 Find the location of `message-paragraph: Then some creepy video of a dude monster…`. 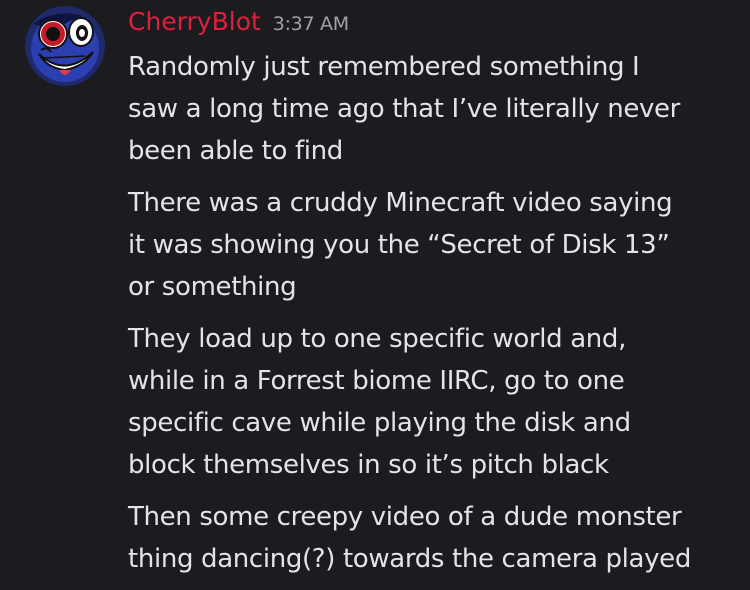

message-paragraph: Then some creepy video of a dude monster… is located at coordinates (433, 538).